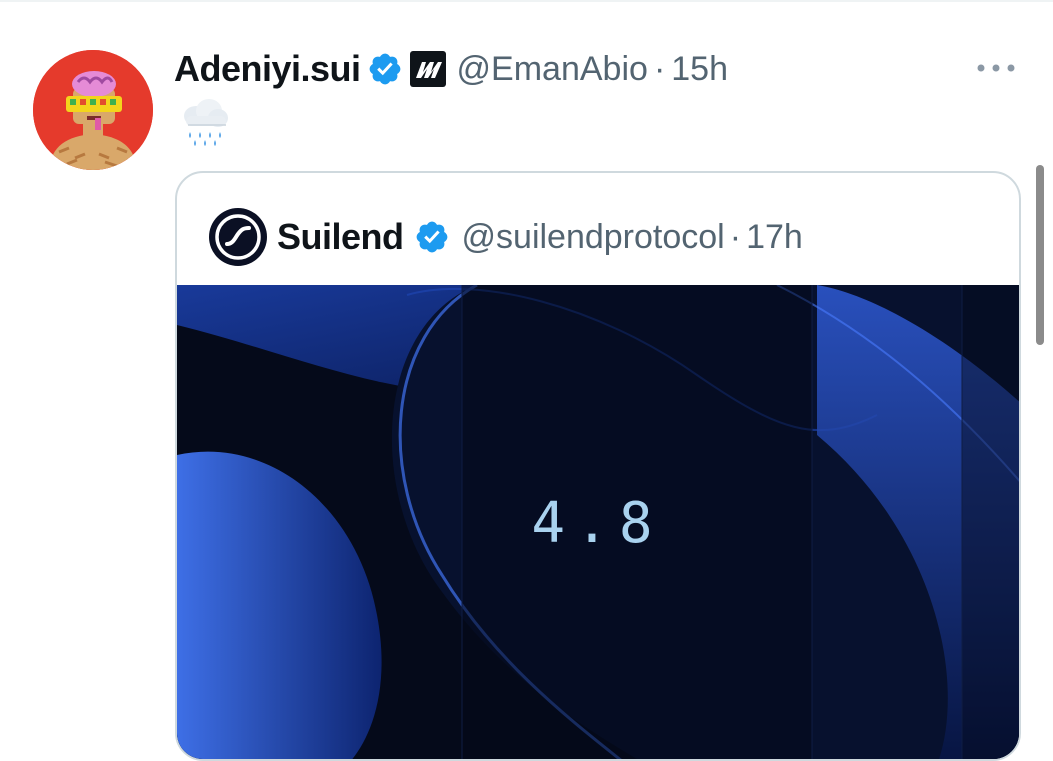 The image size is (1053, 761). I want to click on verified-badge-icon, so click(385, 69).